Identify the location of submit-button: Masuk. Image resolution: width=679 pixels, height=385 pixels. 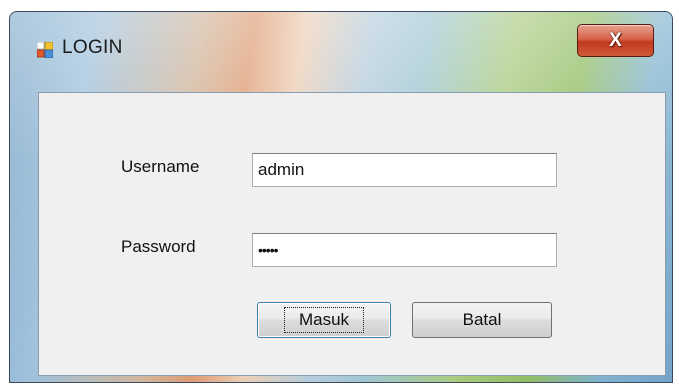
(324, 320).